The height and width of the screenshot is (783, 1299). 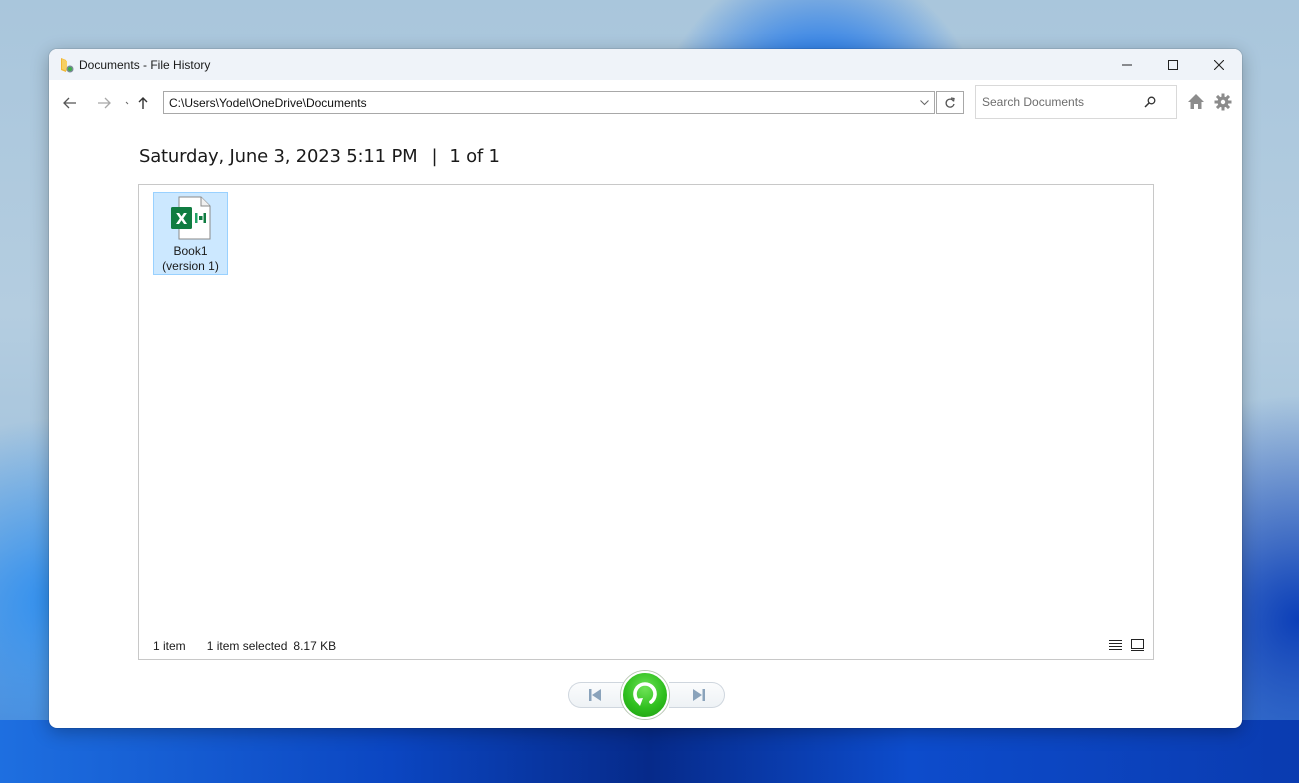 I want to click on recent-locations-button, so click(x=128, y=103).